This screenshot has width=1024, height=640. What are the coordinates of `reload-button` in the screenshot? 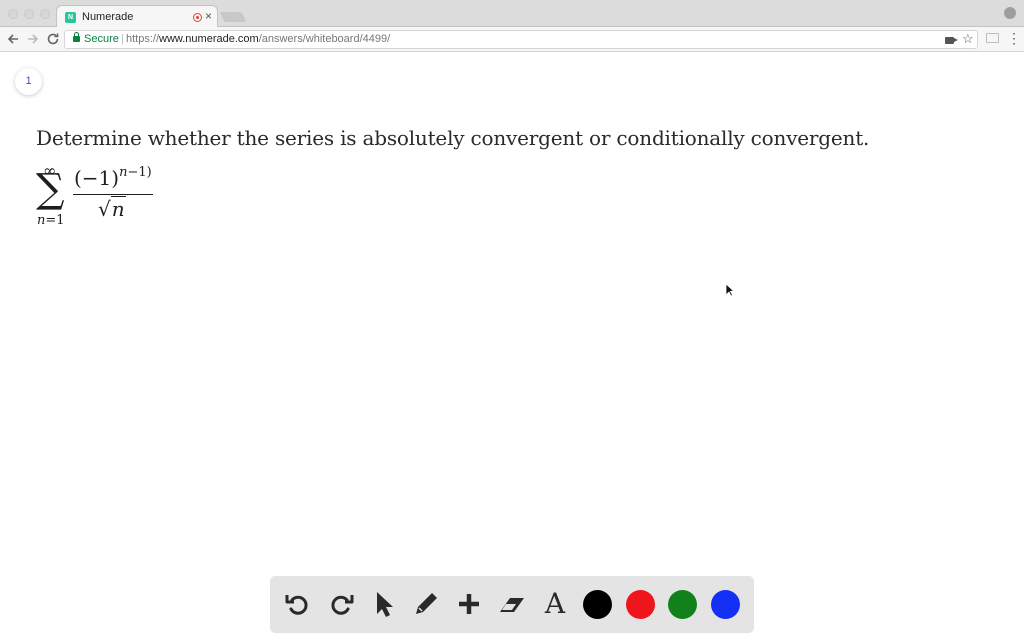 It's located at (53, 39).